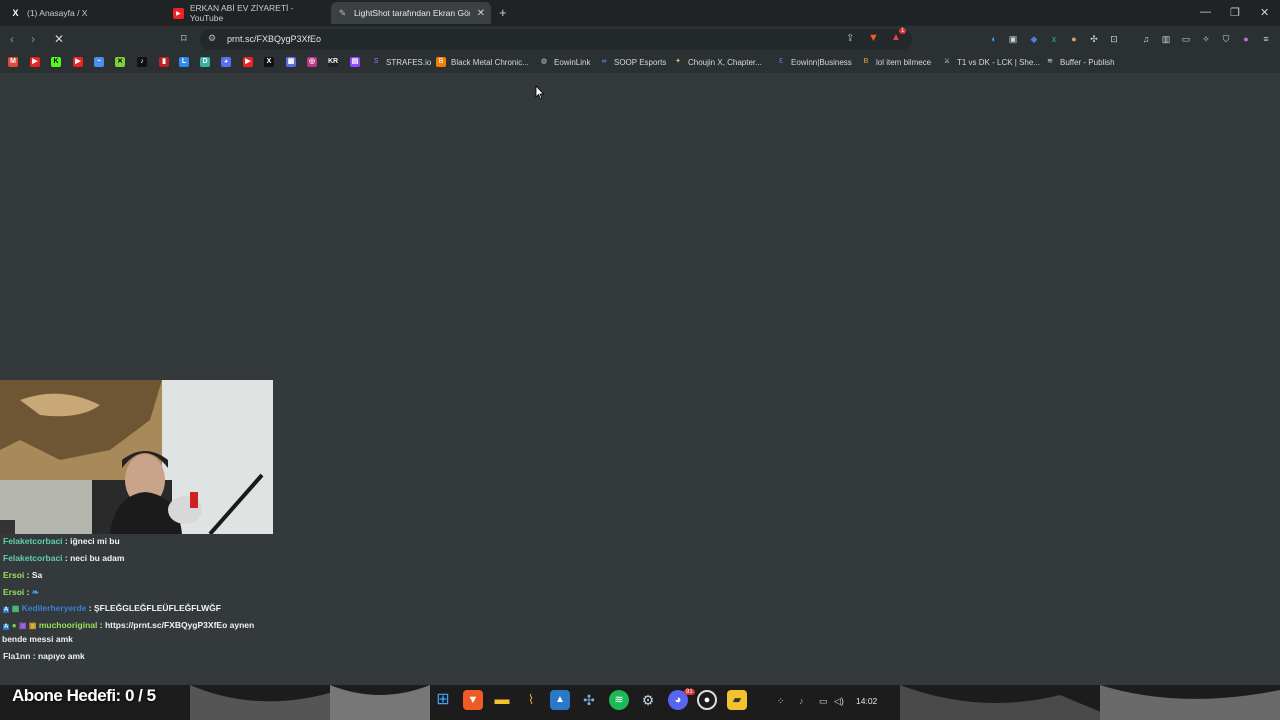  What do you see at coordinates (707, 700) in the screenshot?
I see `obs-icon: ●` at bounding box center [707, 700].